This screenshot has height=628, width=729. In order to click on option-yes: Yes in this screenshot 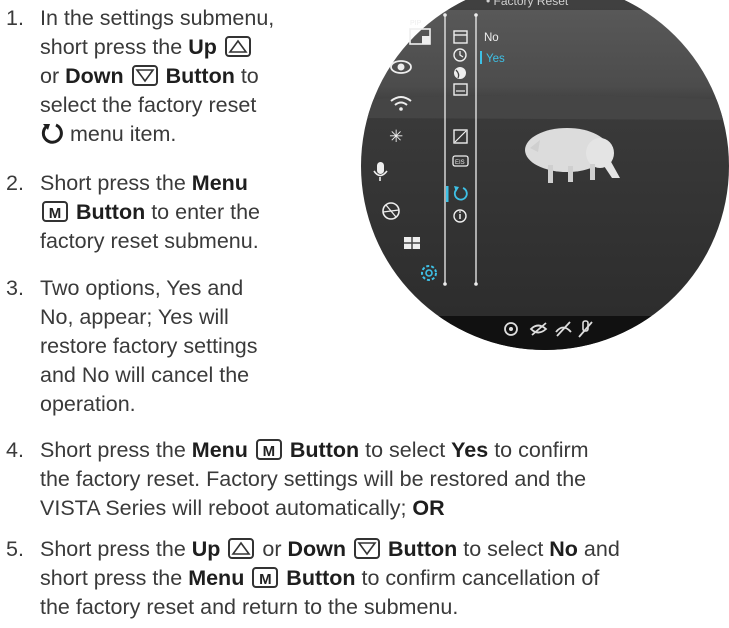, I will do `click(495, 59)`.